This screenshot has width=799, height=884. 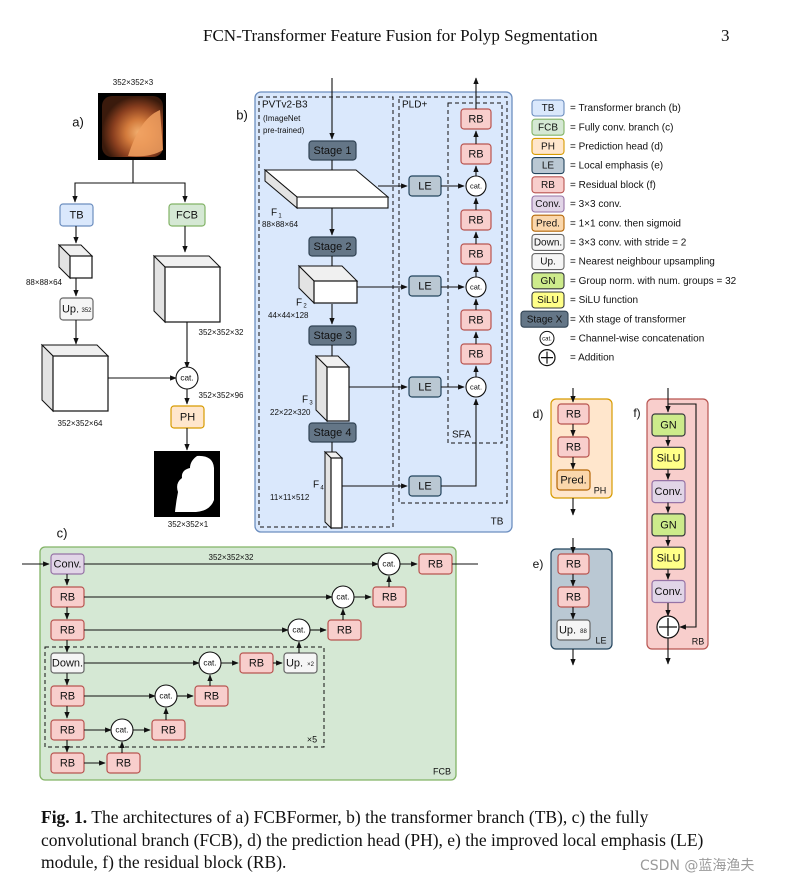 What do you see at coordinates (284, 130) in the screenshot?
I see `encoder-note-2: pre-trained)` at bounding box center [284, 130].